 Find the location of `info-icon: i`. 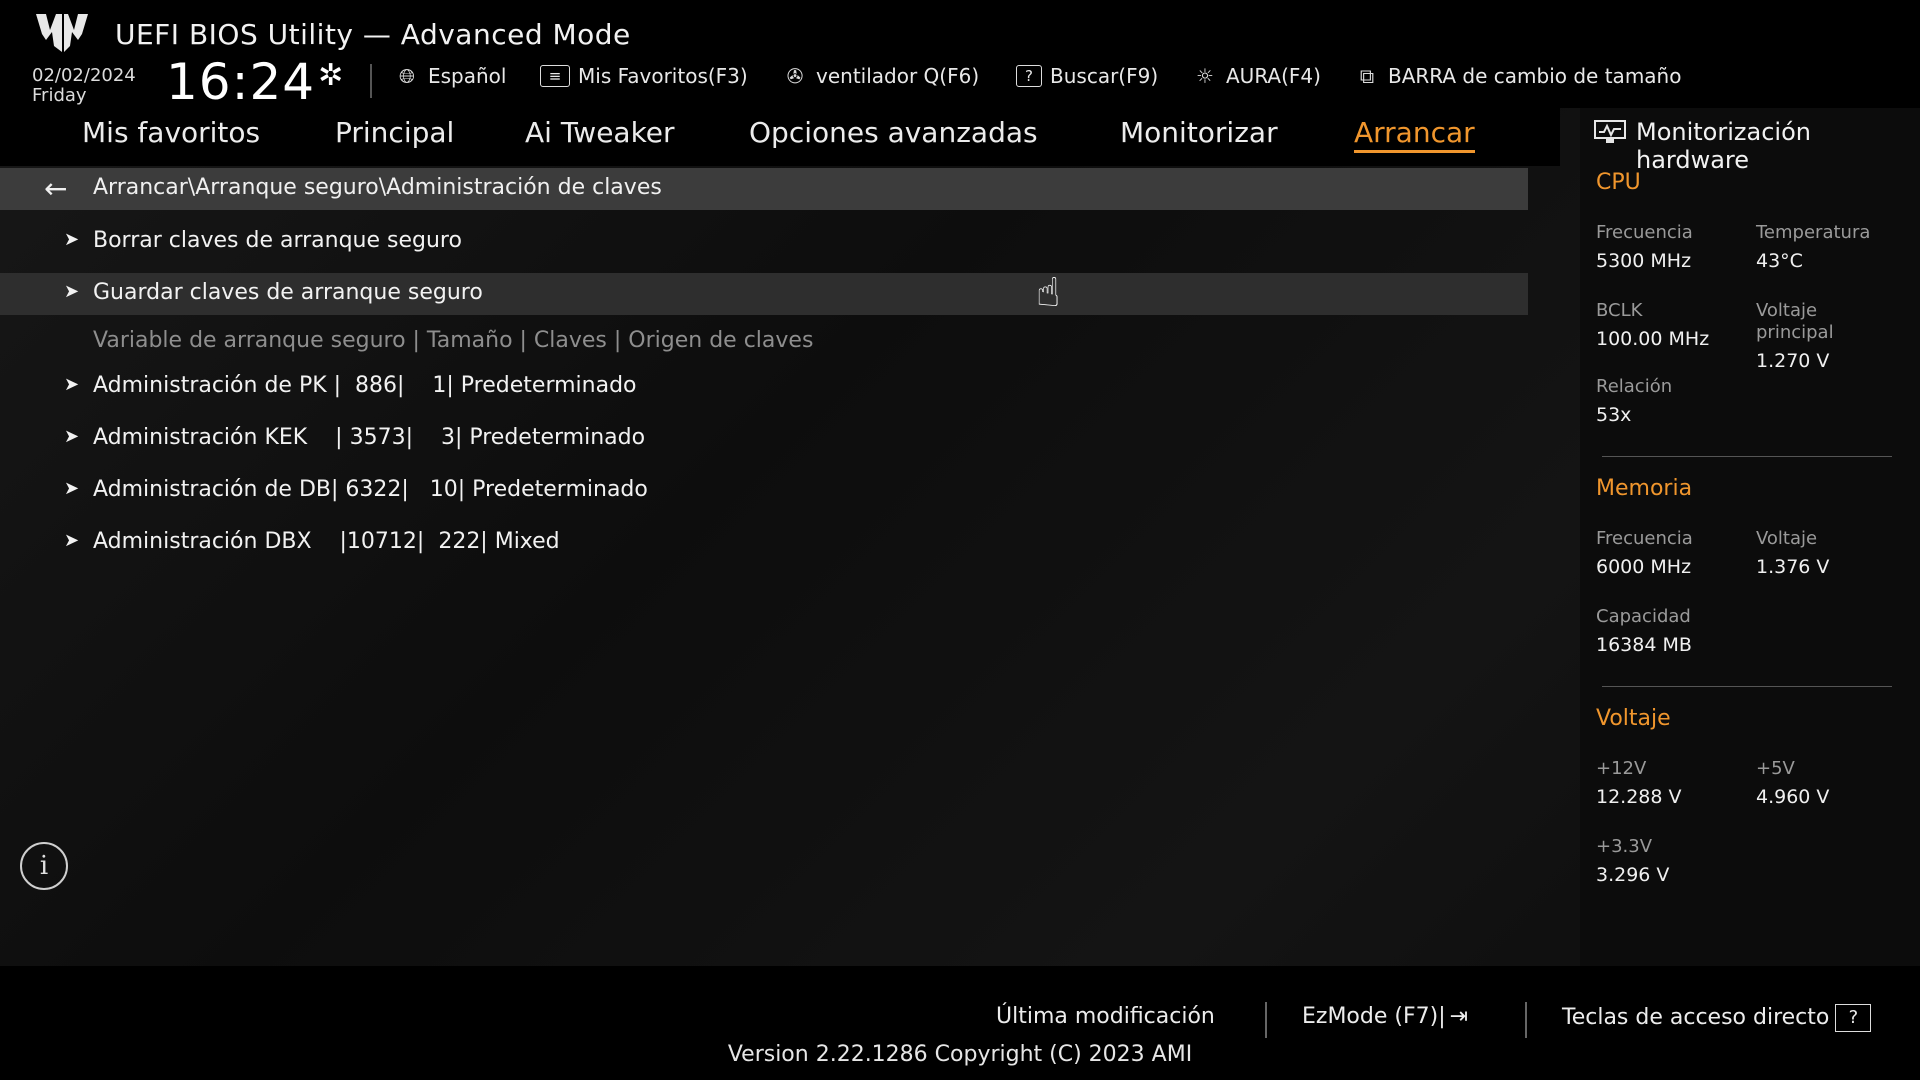

info-icon: i is located at coordinates (44, 866).